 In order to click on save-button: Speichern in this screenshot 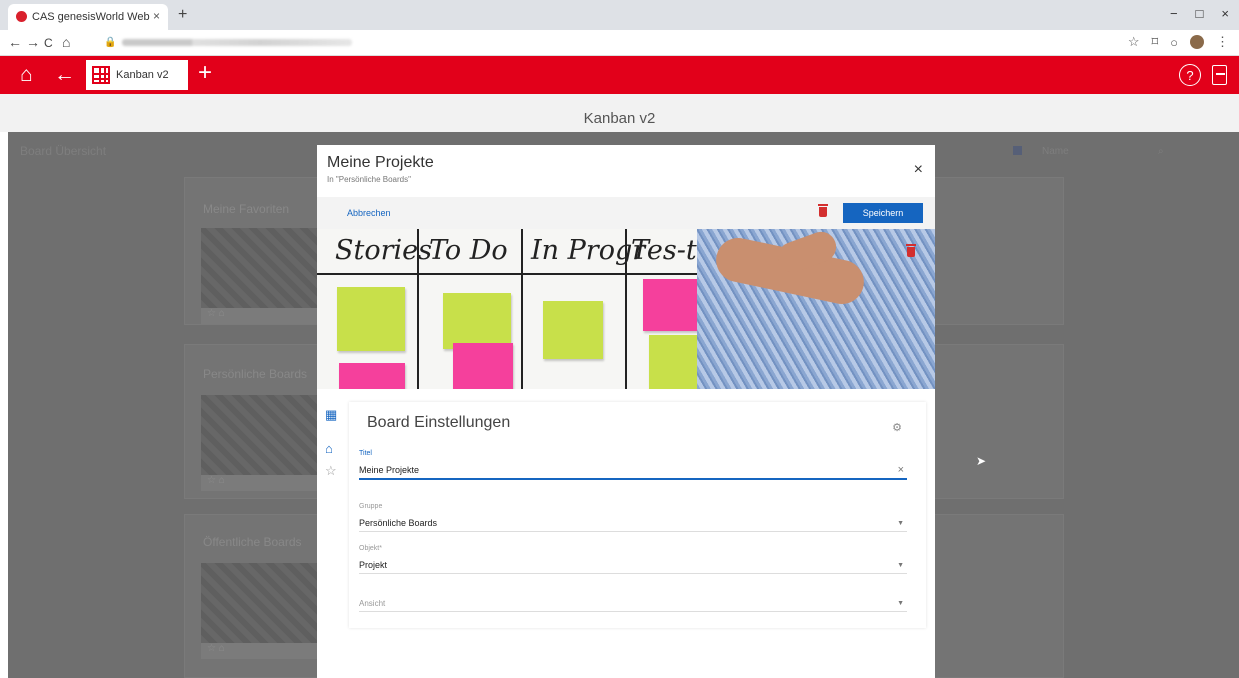, I will do `click(883, 213)`.